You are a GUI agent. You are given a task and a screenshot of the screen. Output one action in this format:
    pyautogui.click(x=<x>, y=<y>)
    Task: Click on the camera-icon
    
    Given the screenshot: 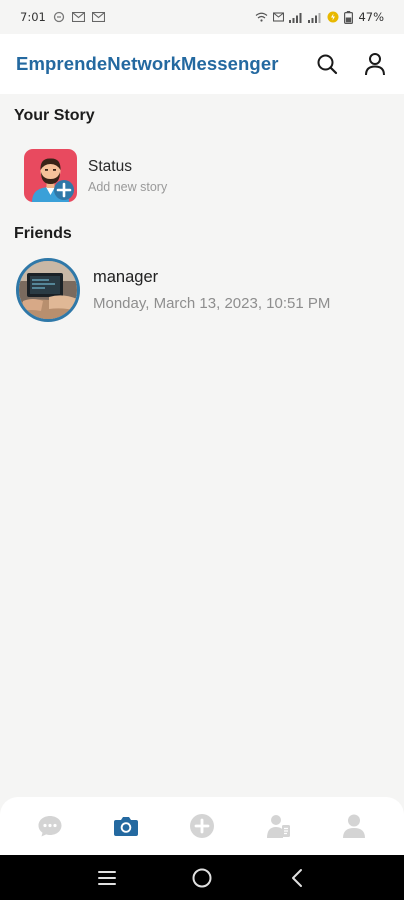 What is the action you would take?
    pyautogui.click(x=126, y=826)
    